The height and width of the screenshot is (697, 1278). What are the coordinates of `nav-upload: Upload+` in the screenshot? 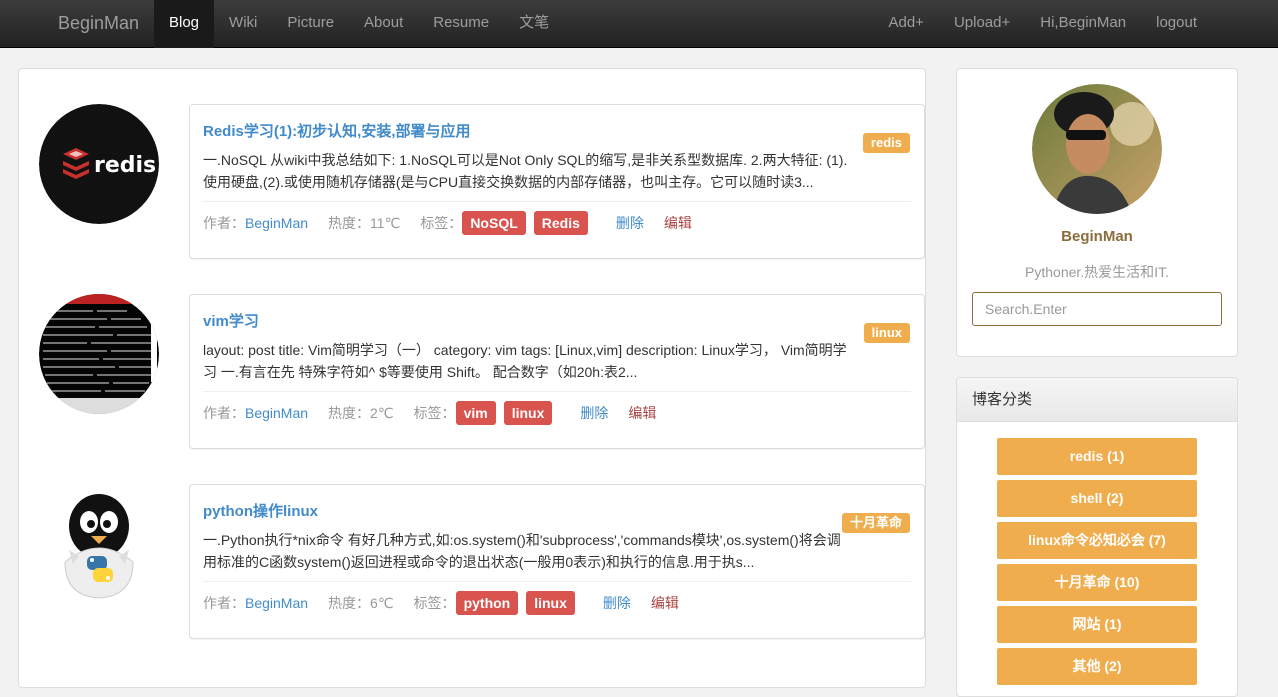 It's located at (982, 24).